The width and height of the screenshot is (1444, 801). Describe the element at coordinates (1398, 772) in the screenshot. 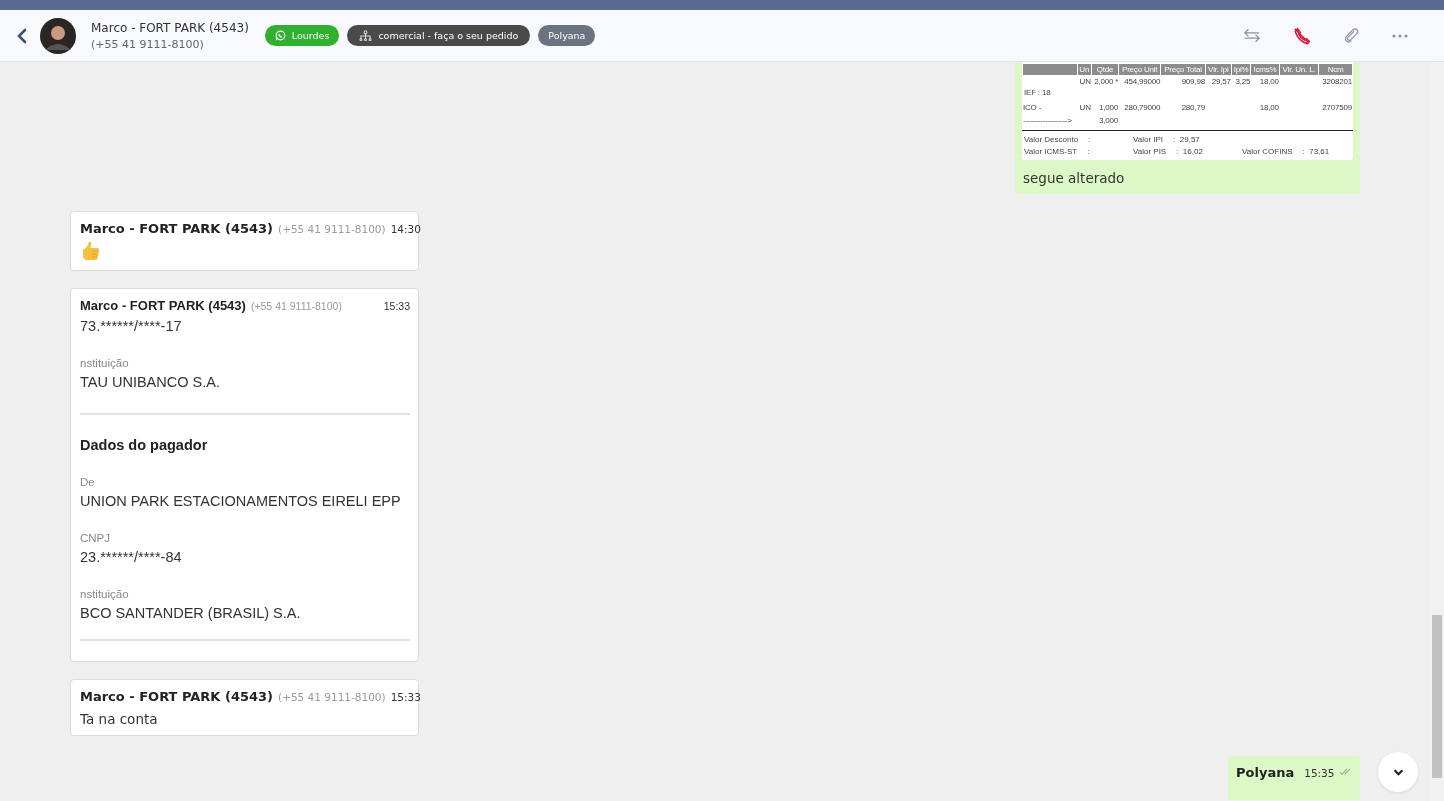

I see `chevron-down-icon` at that location.